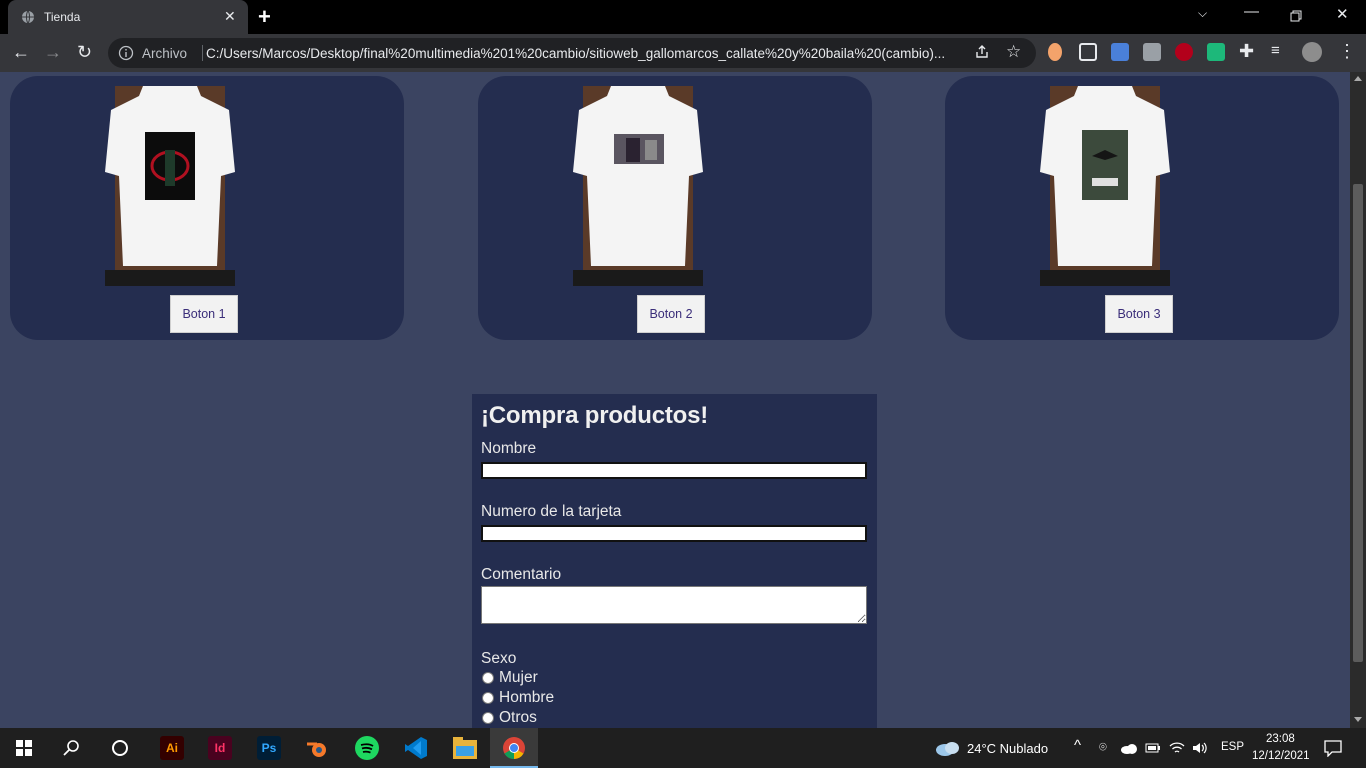 This screenshot has width=1366, height=768. What do you see at coordinates (1184, 52) in the screenshot?
I see `ublock-icon` at bounding box center [1184, 52].